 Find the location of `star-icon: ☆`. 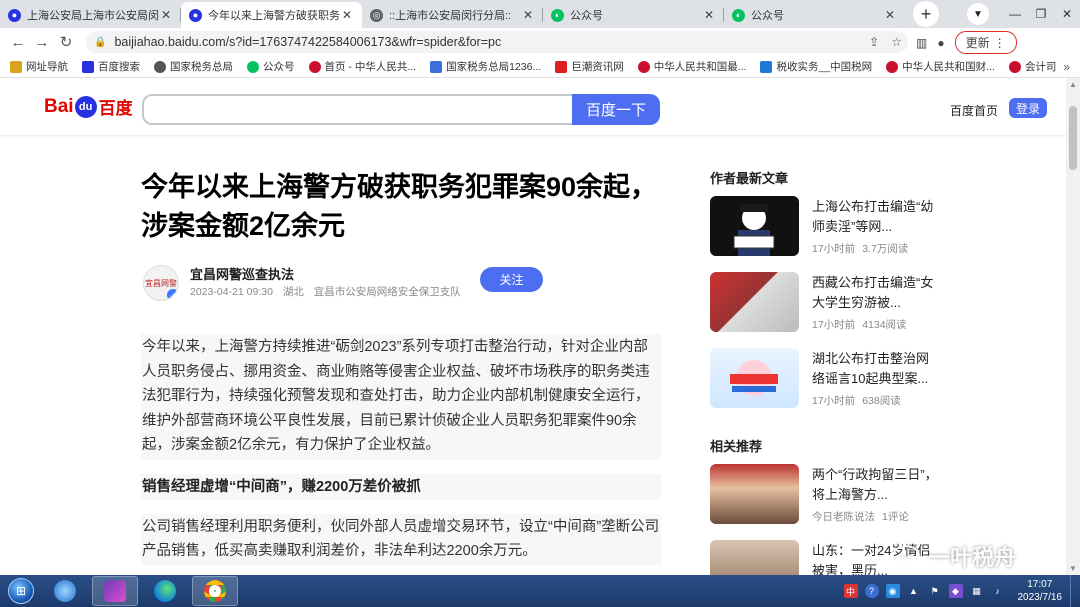

star-icon: ☆ is located at coordinates (896, 42).